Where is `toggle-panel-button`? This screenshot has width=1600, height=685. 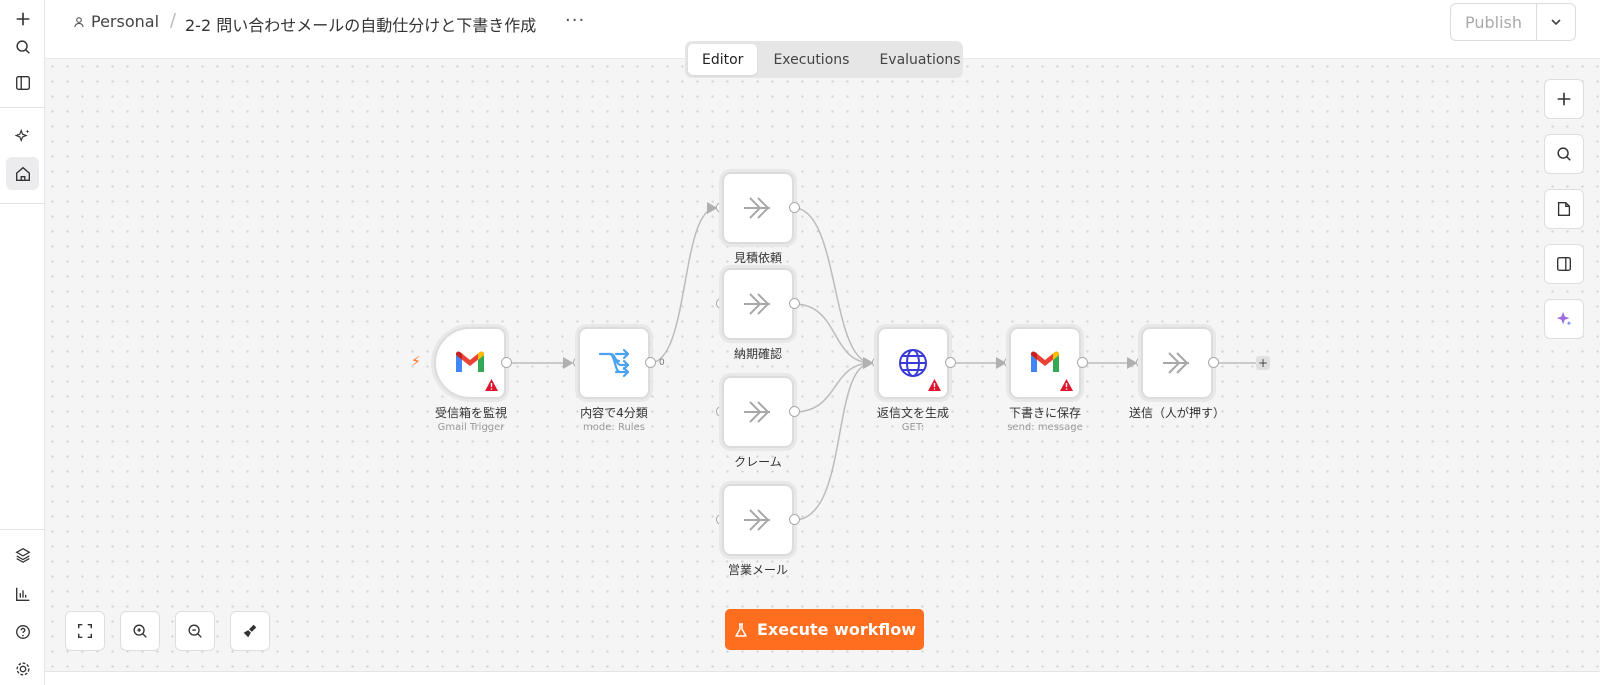 toggle-panel-button is located at coordinates (1564, 264).